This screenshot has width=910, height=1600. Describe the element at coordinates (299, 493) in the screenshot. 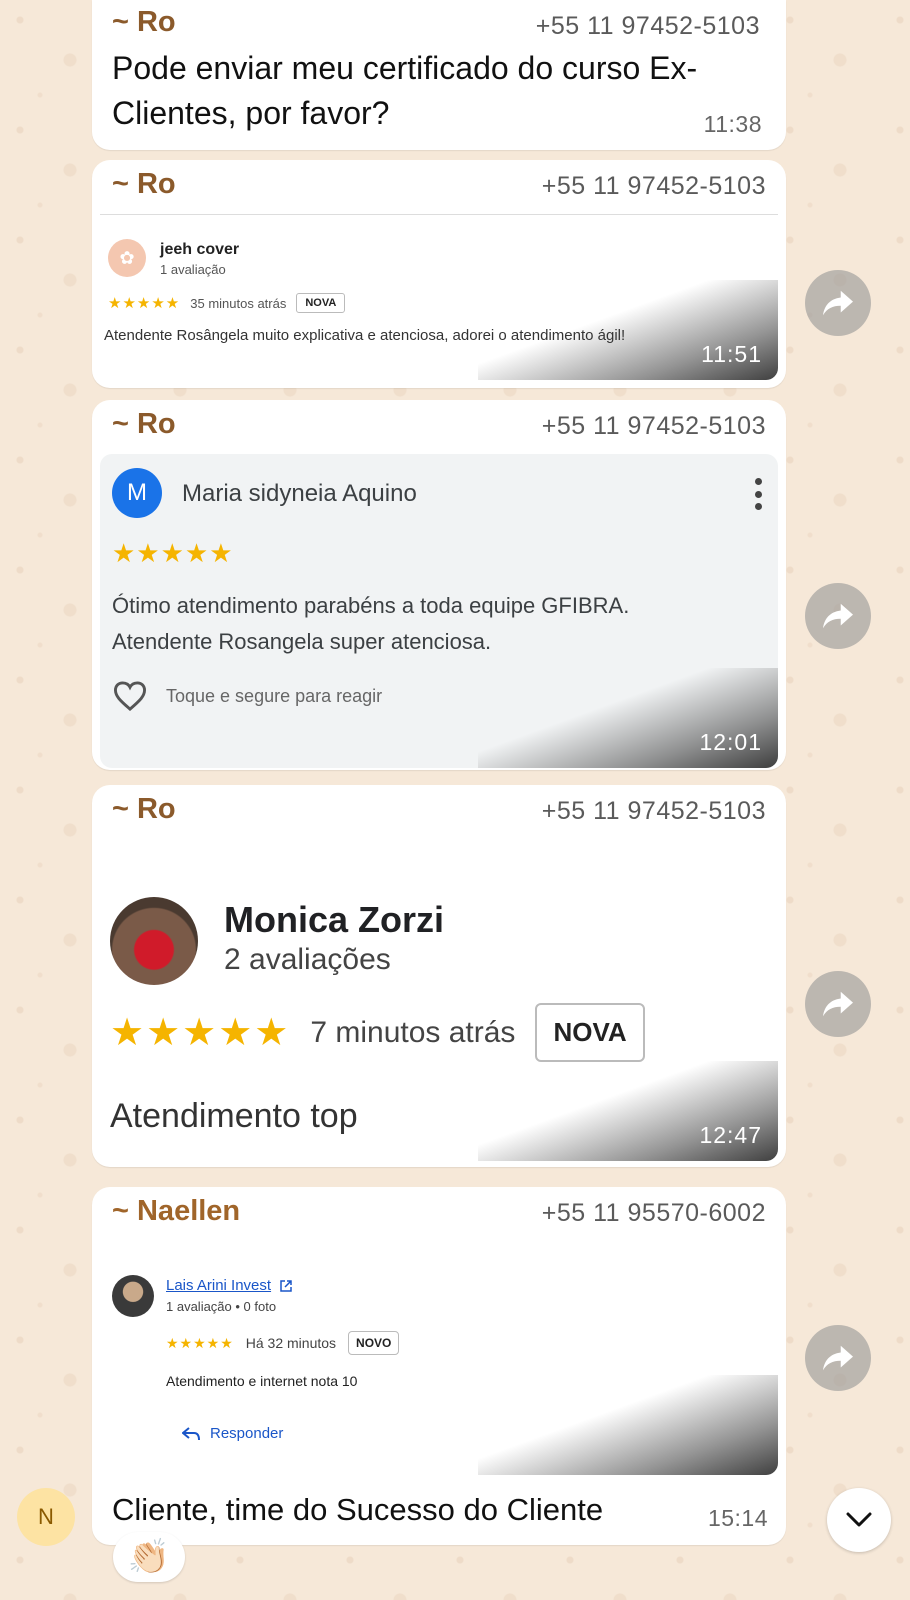

I see `reviewer-name: Maria sidyneia Aquino` at that location.